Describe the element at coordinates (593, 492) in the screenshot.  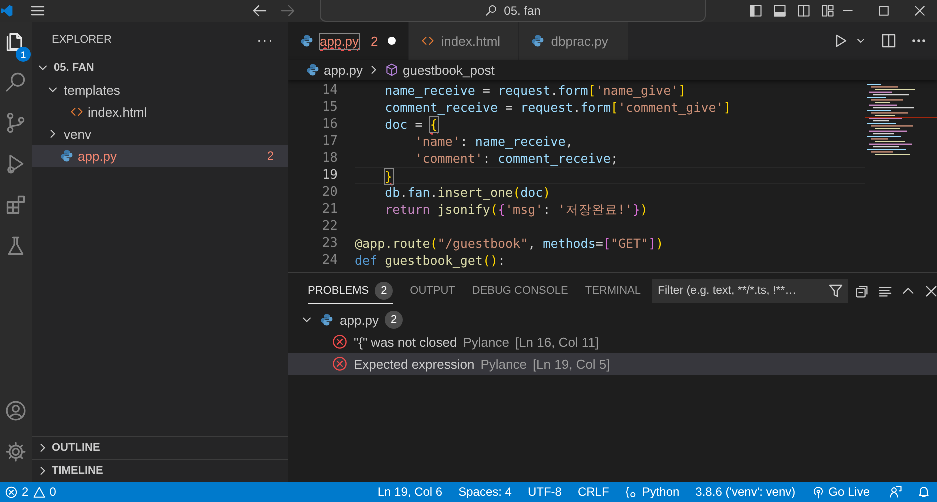
I see `status-item: CRLF` at that location.